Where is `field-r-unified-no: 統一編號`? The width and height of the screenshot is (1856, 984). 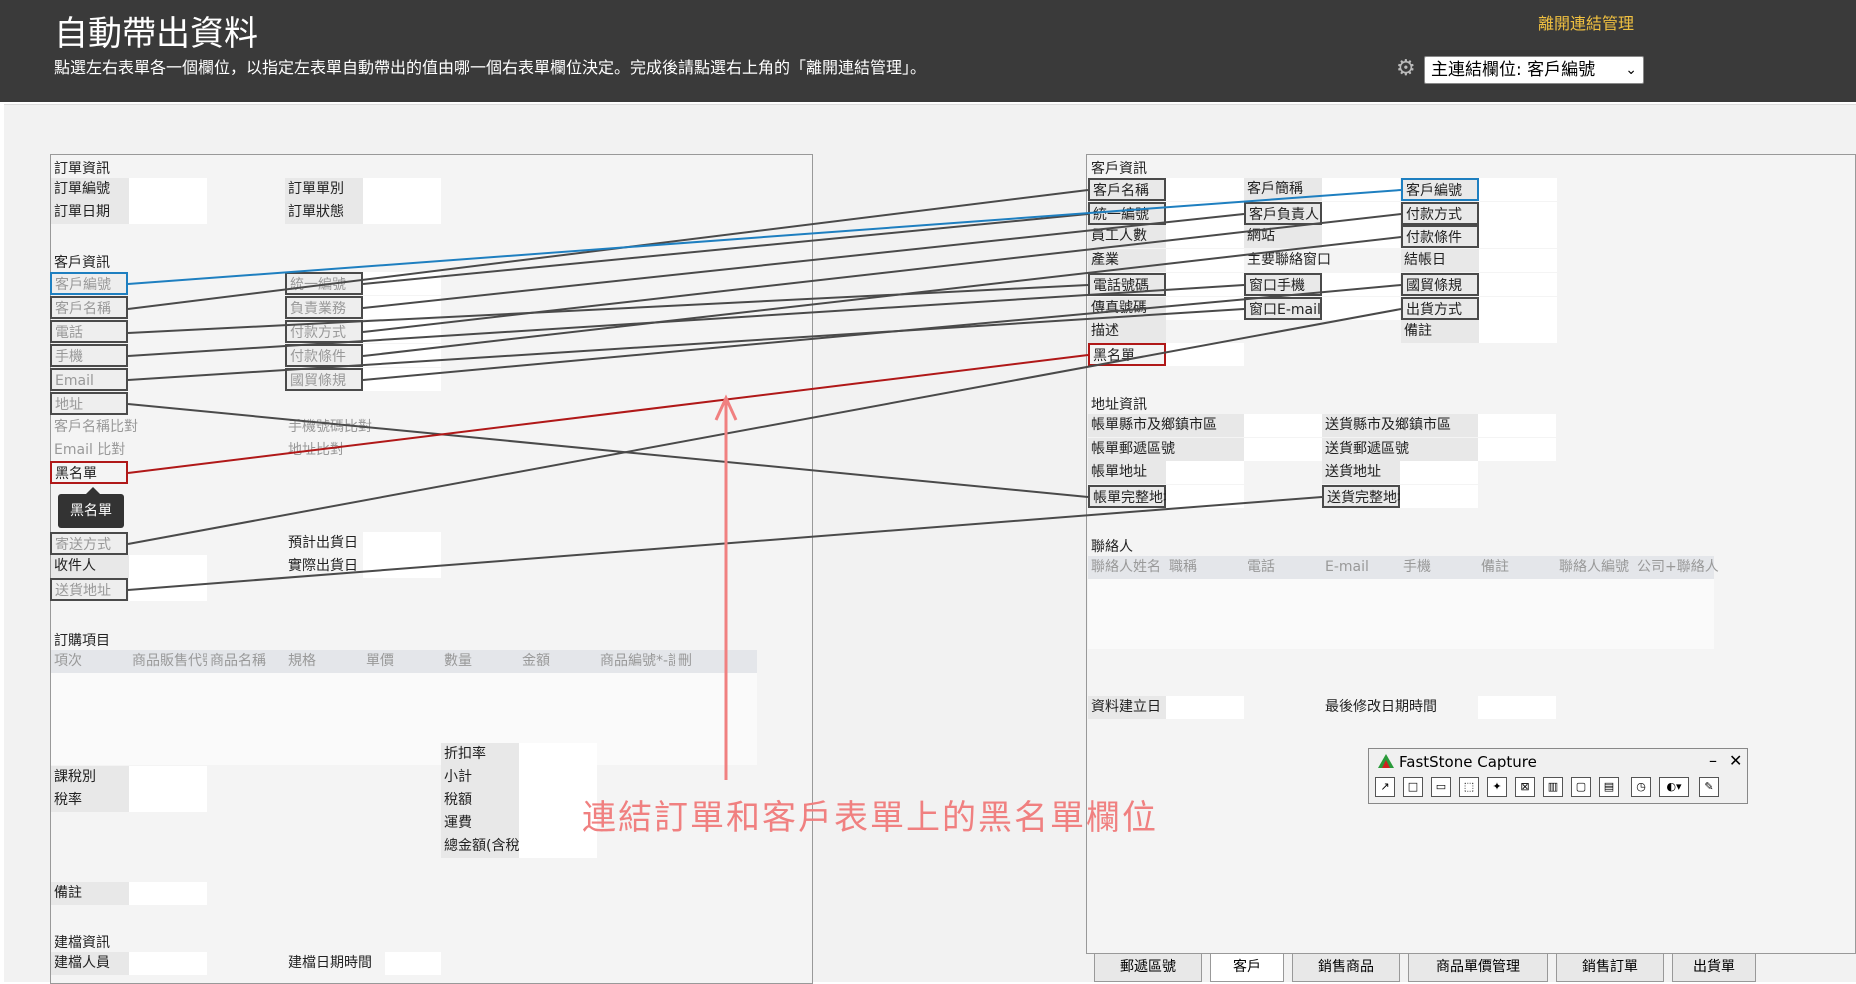 field-r-unified-no: 統一編號 is located at coordinates (1127, 213).